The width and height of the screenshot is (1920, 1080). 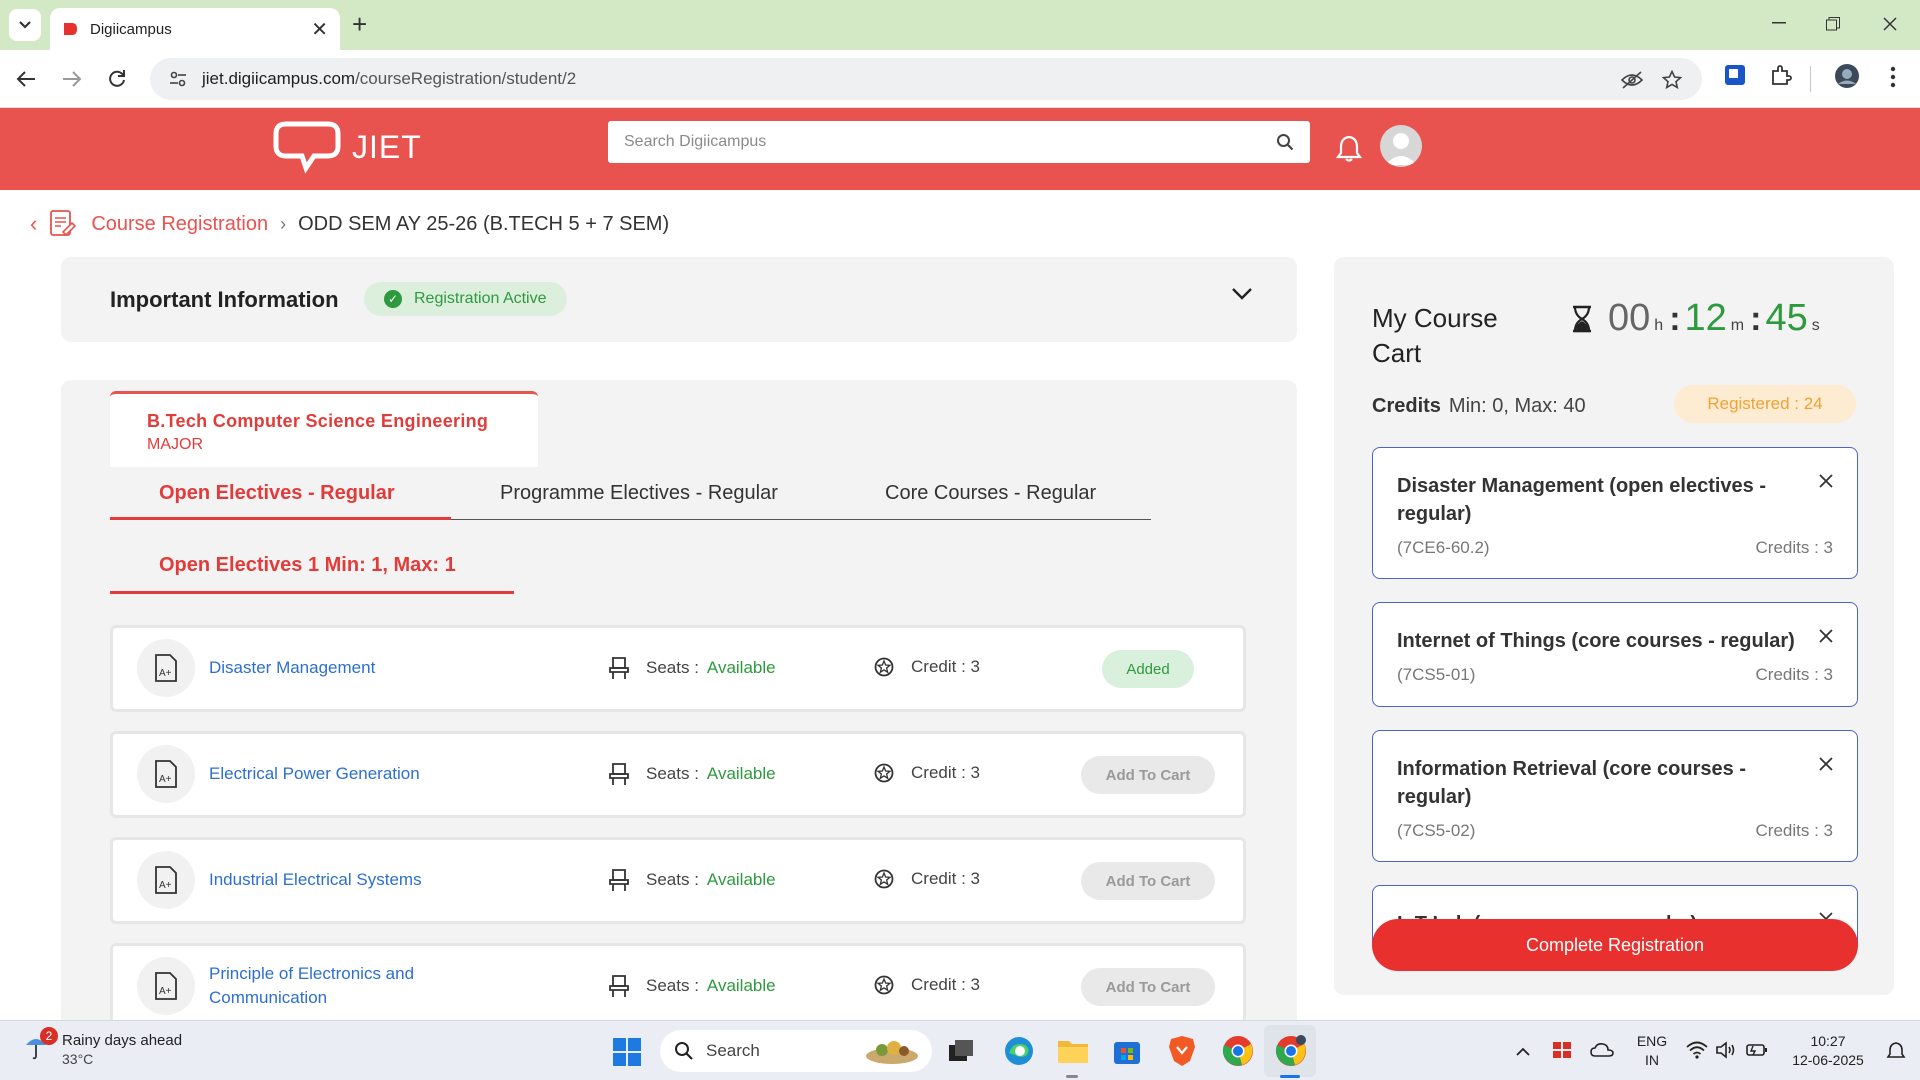 I want to click on notifications-icon, so click(x=1896, y=1051).